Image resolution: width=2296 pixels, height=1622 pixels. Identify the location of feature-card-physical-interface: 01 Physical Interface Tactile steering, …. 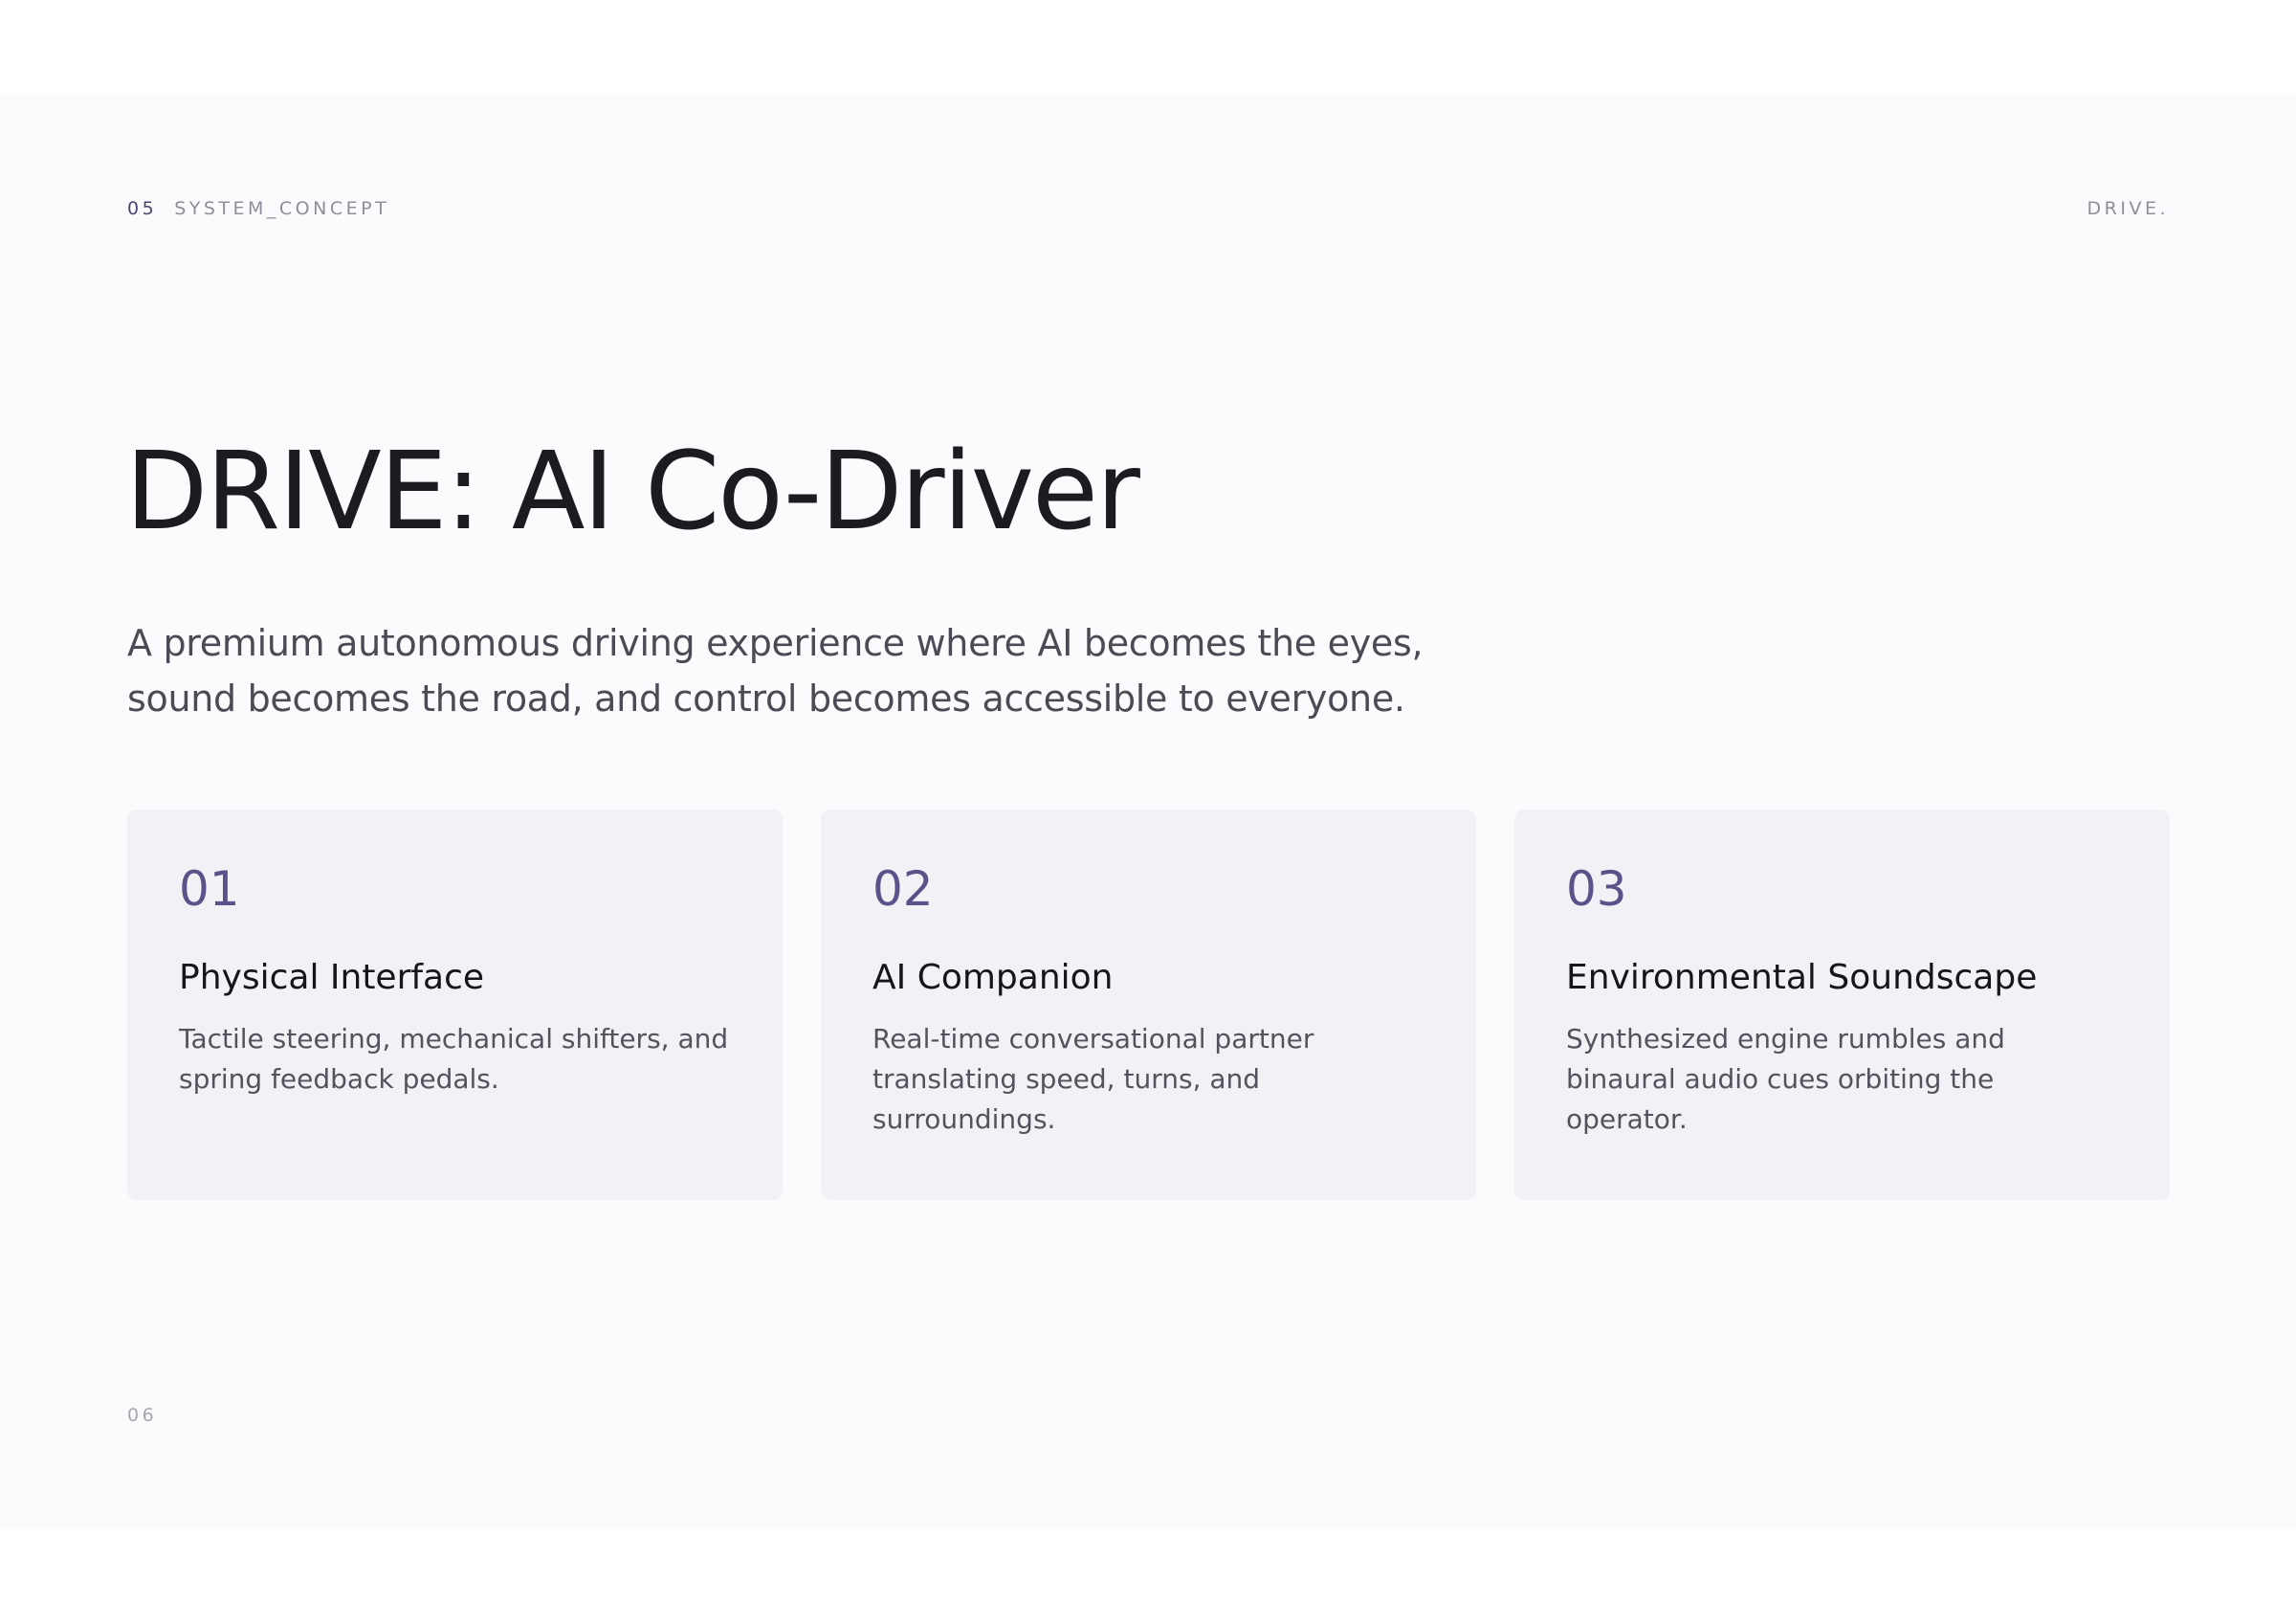
(455, 1005).